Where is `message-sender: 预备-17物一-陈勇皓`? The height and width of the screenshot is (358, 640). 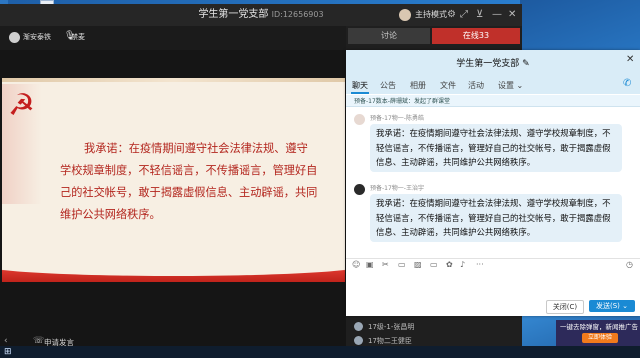 message-sender: 预备-17物一-陈勇皓 is located at coordinates (397, 118).